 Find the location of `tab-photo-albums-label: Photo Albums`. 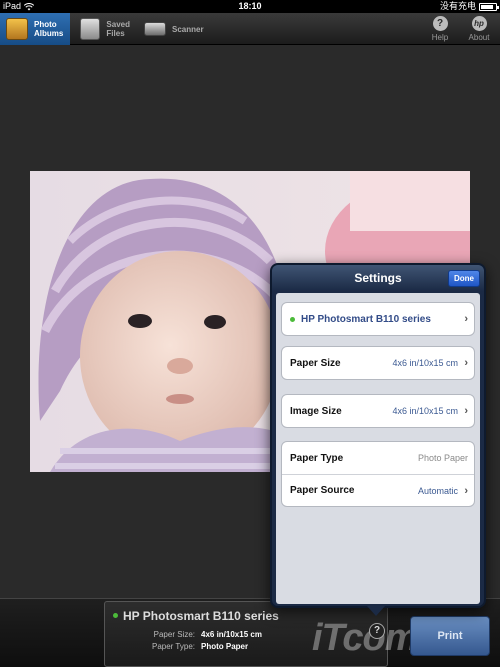

tab-photo-albums-label: Photo Albums is located at coordinates (49, 29).